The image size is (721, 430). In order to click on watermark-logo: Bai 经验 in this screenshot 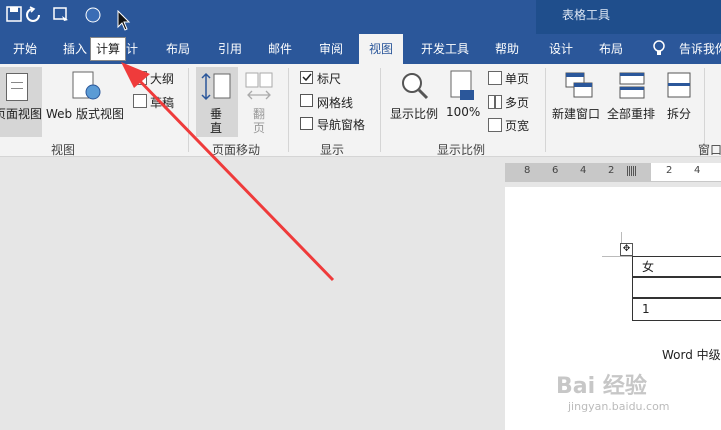, I will do `click(601, 386)`.